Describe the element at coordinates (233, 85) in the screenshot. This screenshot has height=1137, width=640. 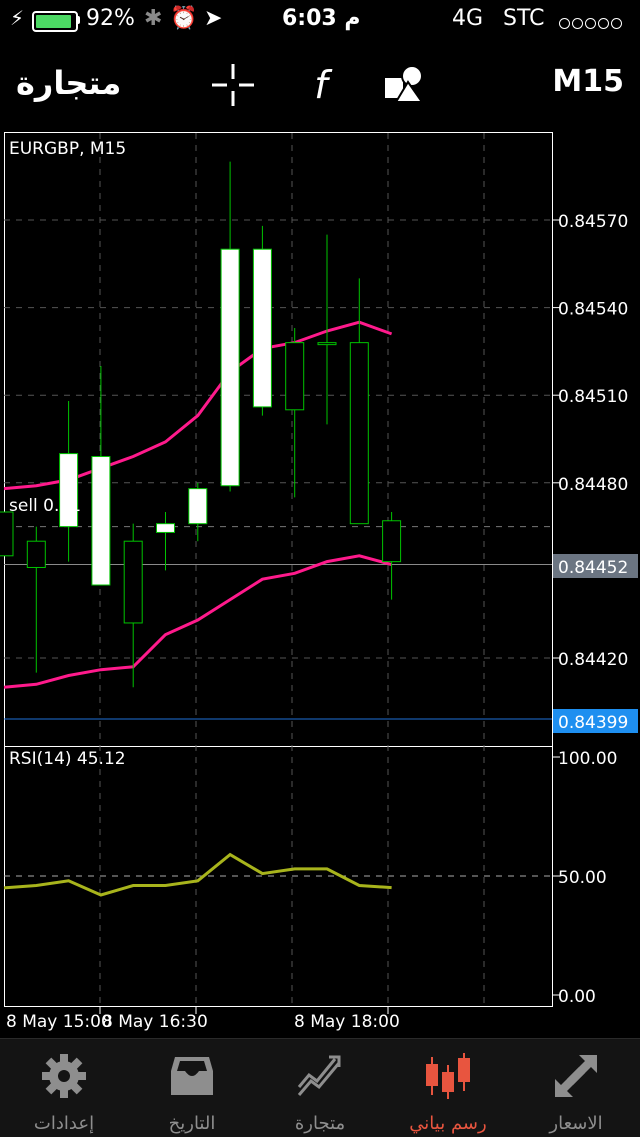
I see `crosshair-icon` at that location.